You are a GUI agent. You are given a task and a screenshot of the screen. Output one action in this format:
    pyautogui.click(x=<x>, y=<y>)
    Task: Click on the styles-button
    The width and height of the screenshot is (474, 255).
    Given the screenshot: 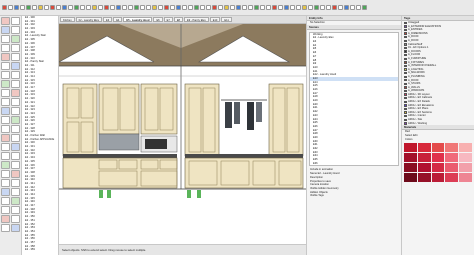 What is the action you would take?
    pyautogui.click(x=310, y=7)
    